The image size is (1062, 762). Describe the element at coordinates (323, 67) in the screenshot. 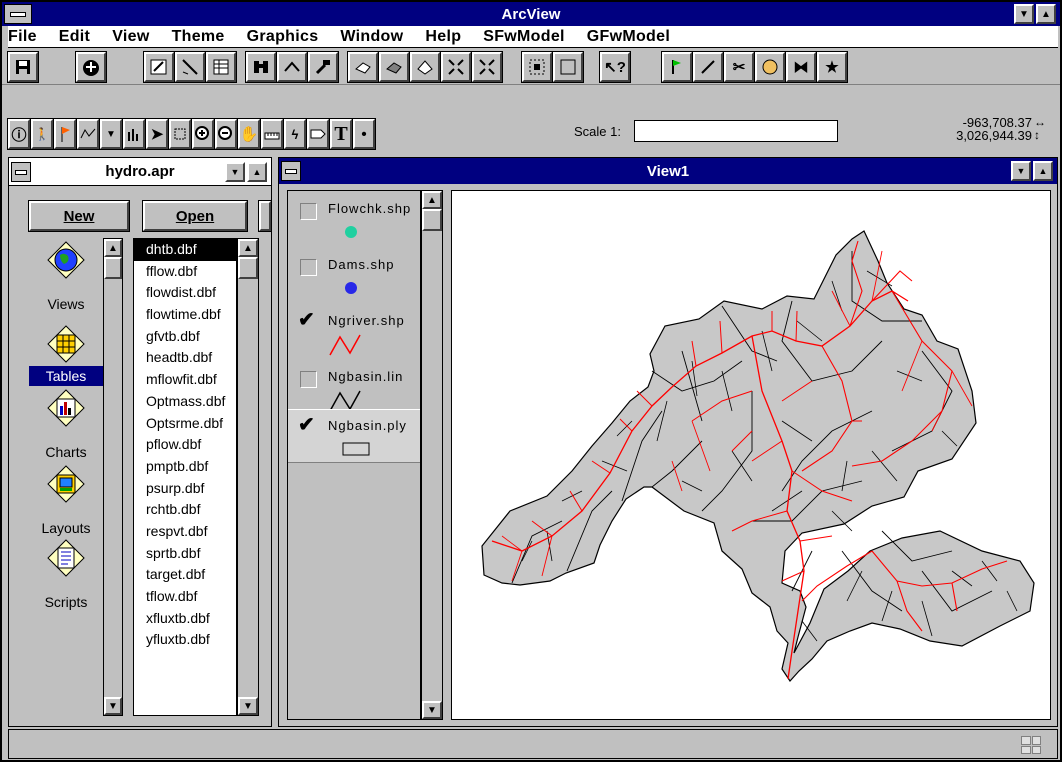

I see `query-builder-button` at that location.